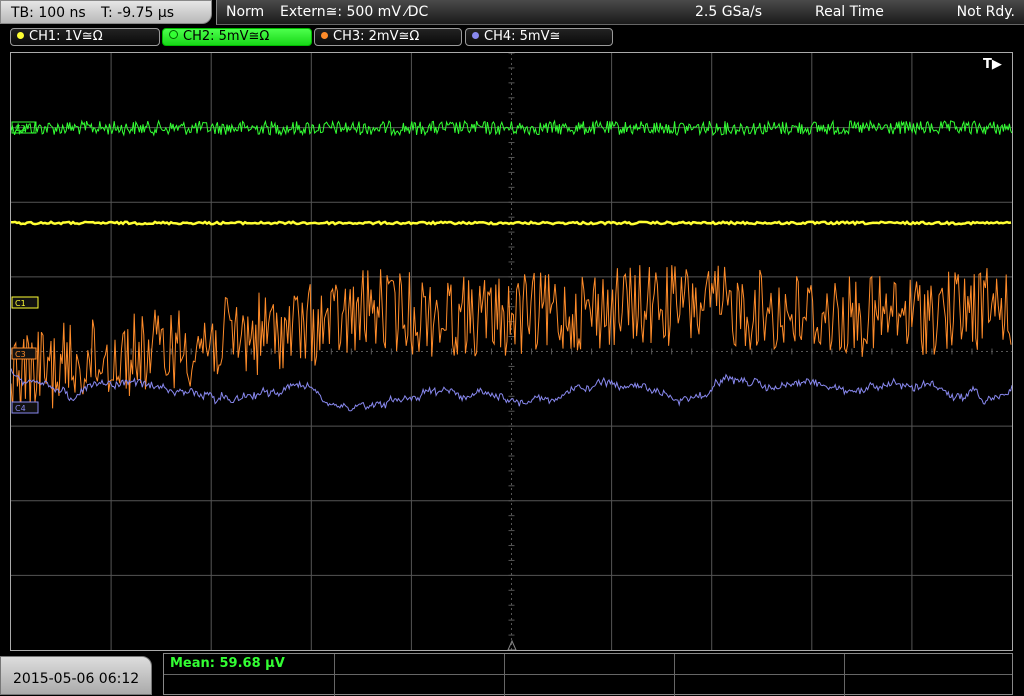 This screenshot has width=1024, height=696. Describe the element at coordinates (20, 128) in the screenshot. I see `ch2-marker-text: C2` at that location.